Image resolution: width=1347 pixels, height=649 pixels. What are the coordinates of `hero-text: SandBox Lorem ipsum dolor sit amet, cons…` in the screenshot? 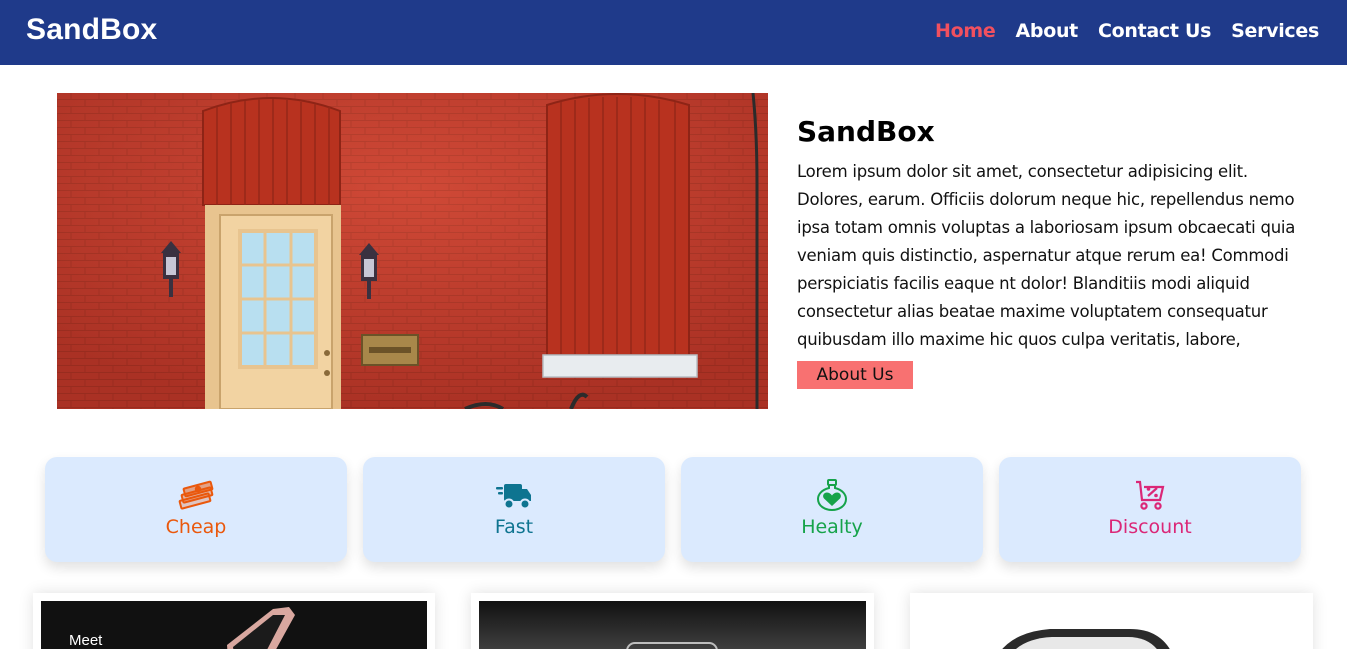 It's located at (1047, 234).